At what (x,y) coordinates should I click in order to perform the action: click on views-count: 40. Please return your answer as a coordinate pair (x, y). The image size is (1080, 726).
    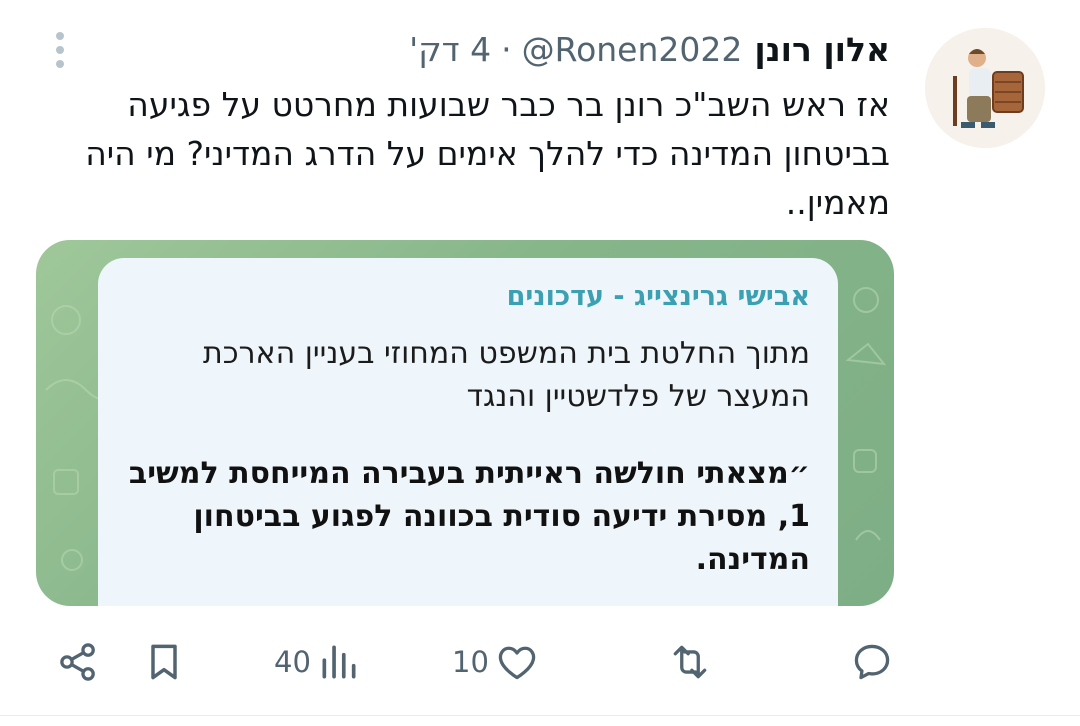
    Looking at the image, I should click on (292, 662).